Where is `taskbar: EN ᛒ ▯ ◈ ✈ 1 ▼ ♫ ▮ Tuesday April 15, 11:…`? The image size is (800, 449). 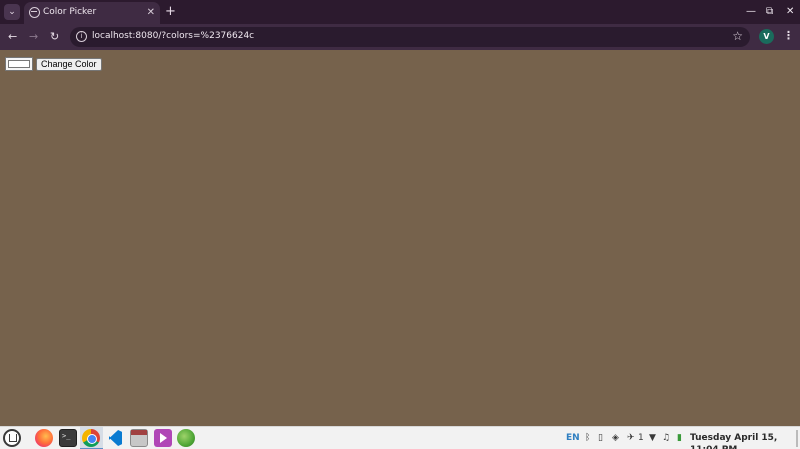 taskbar: EN ᛒ ▯ ◈ ✈ 1 ▼ ♫ ▮ Tuesday April 15, 11:… is located at coordinates (400, 437).